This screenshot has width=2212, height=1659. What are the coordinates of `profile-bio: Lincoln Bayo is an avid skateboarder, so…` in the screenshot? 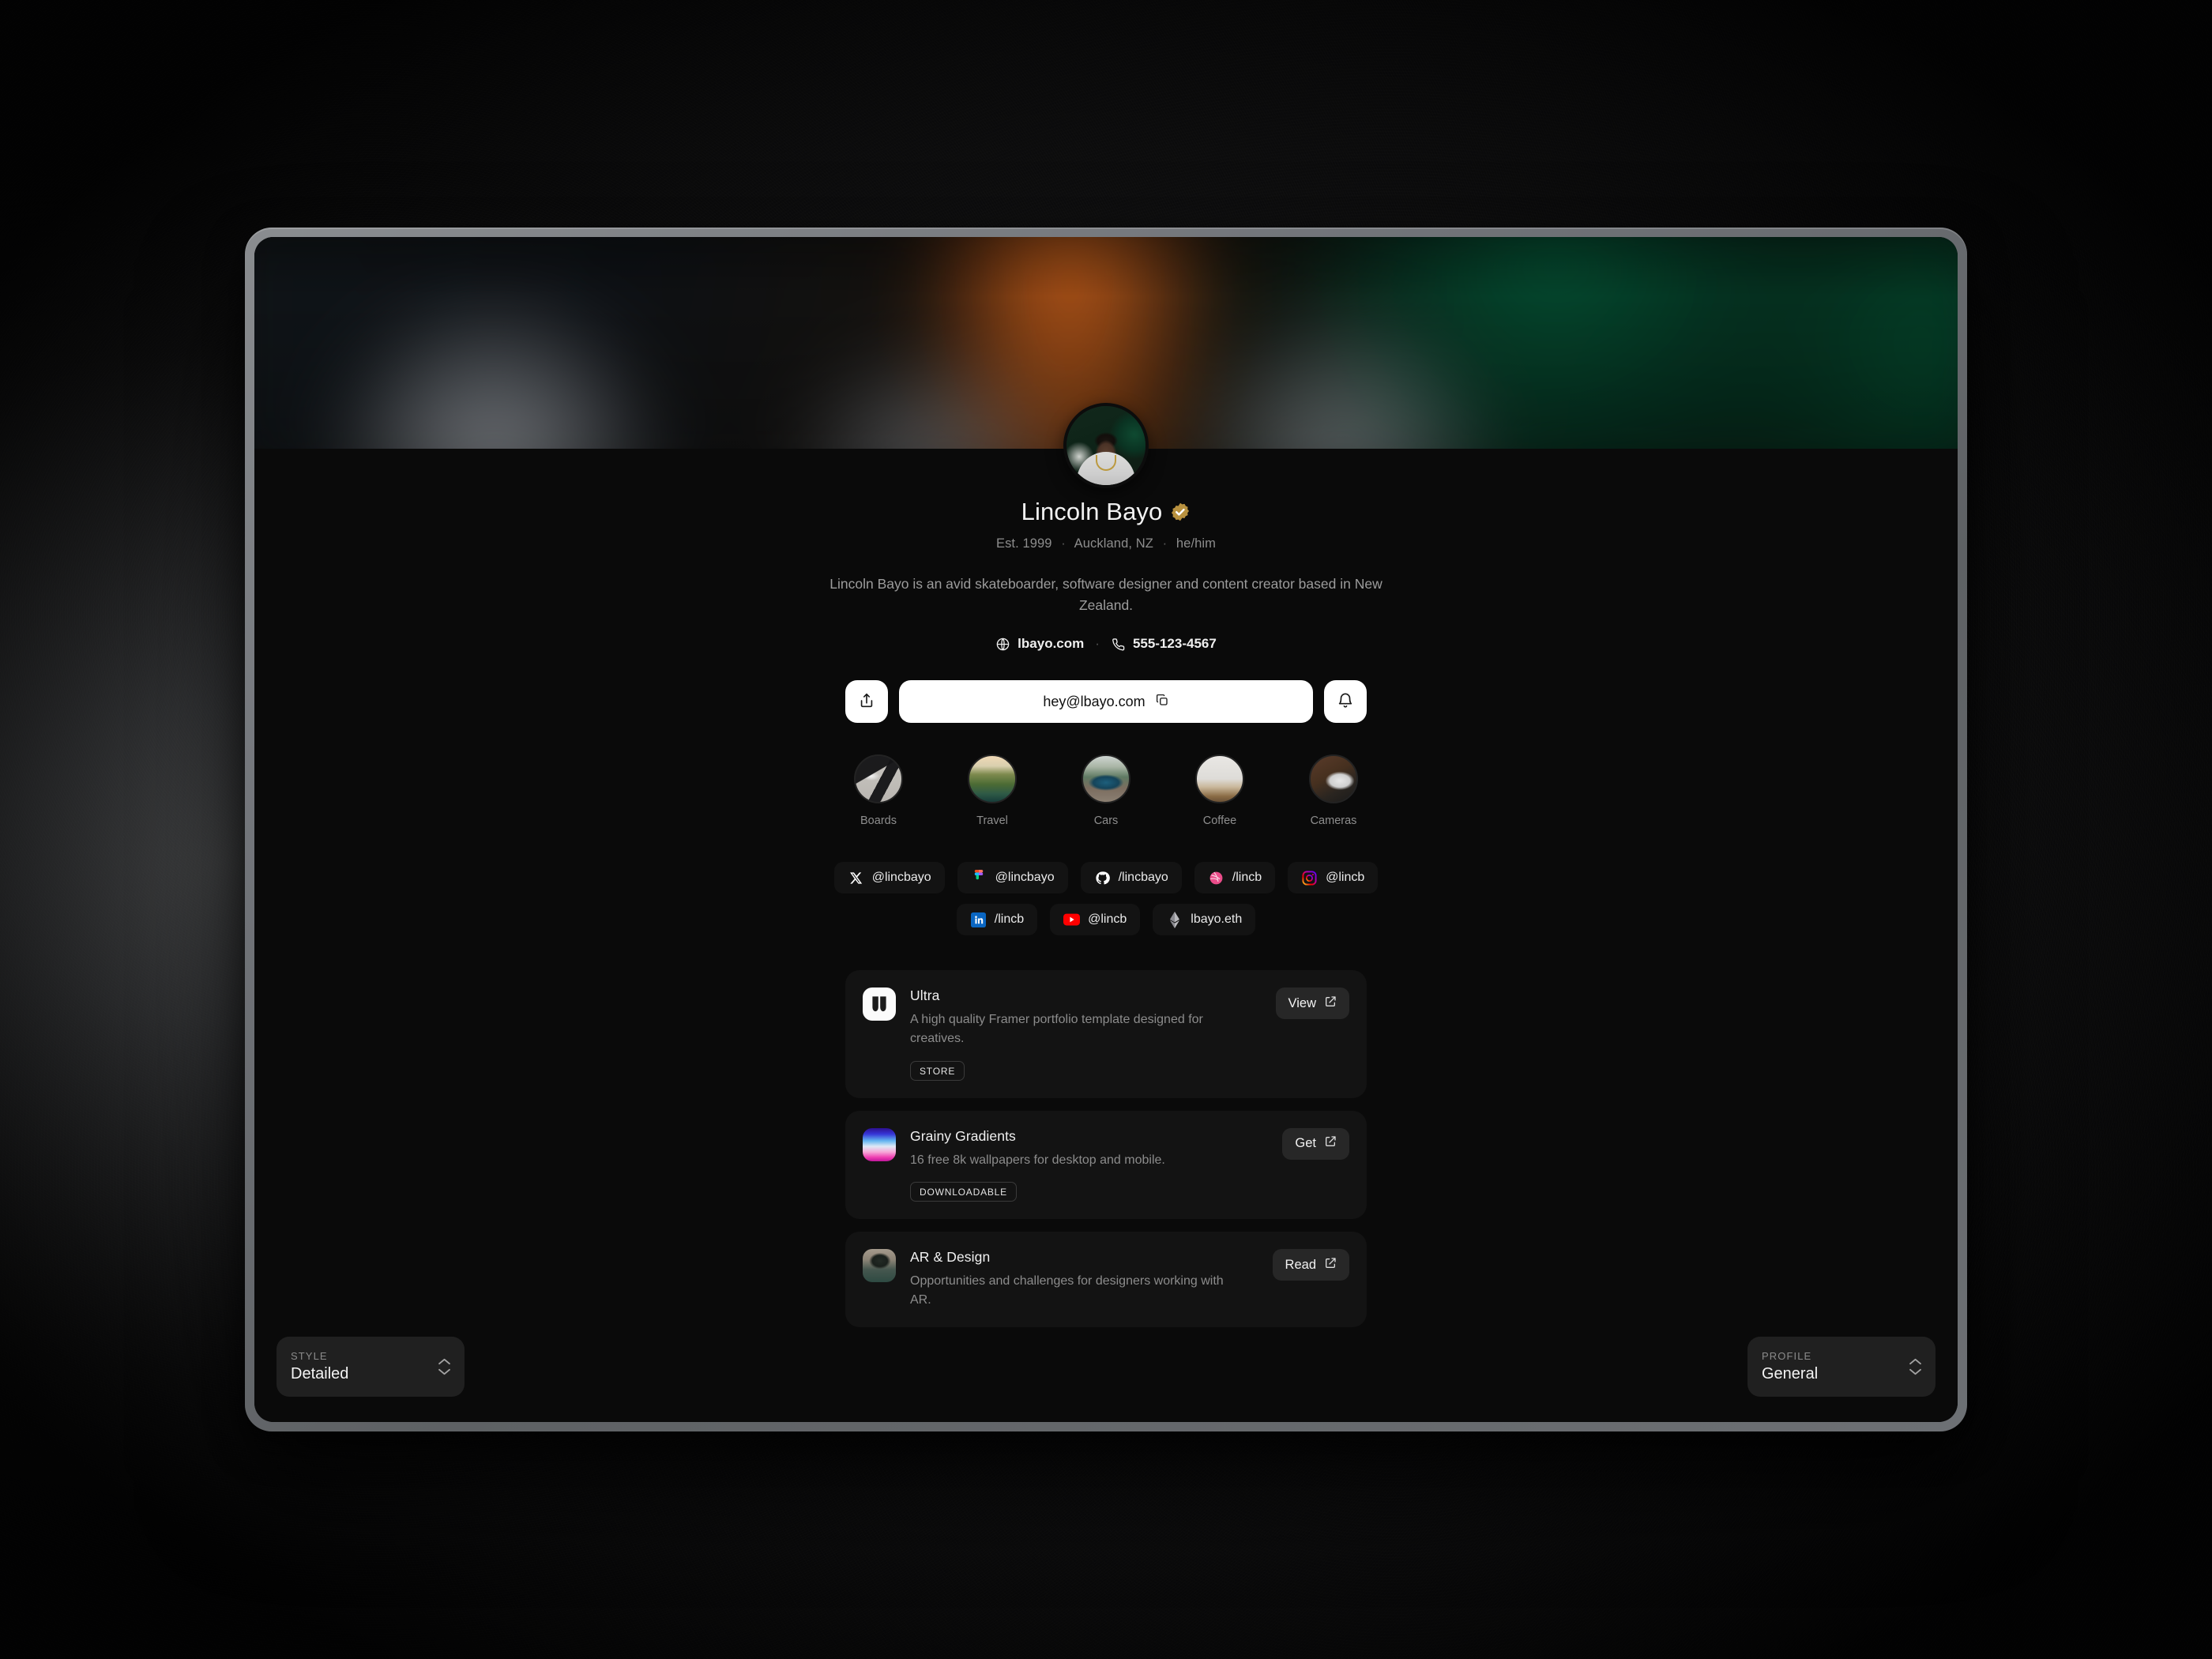 It's located at (1106, 595).